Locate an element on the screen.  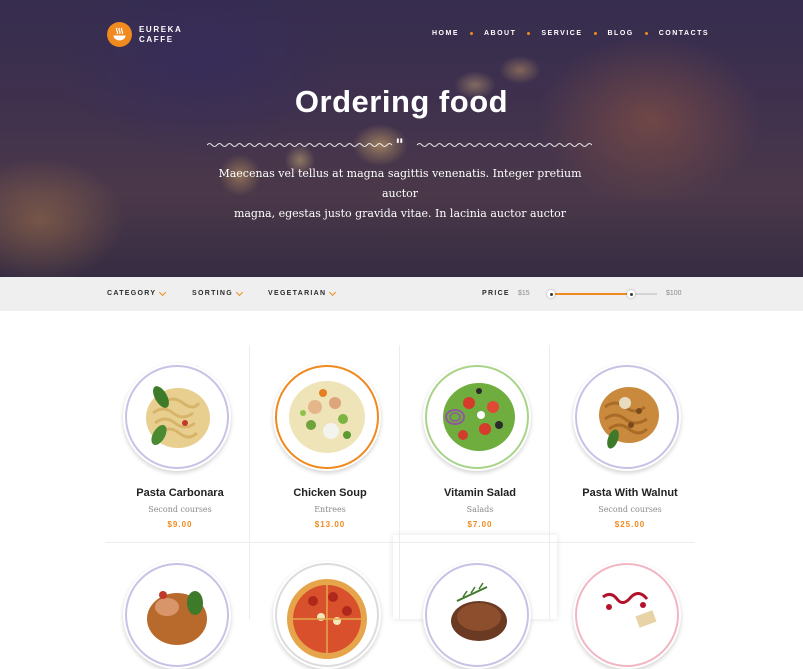
nav-blog: BLOG is located at coordinates (621, 33).